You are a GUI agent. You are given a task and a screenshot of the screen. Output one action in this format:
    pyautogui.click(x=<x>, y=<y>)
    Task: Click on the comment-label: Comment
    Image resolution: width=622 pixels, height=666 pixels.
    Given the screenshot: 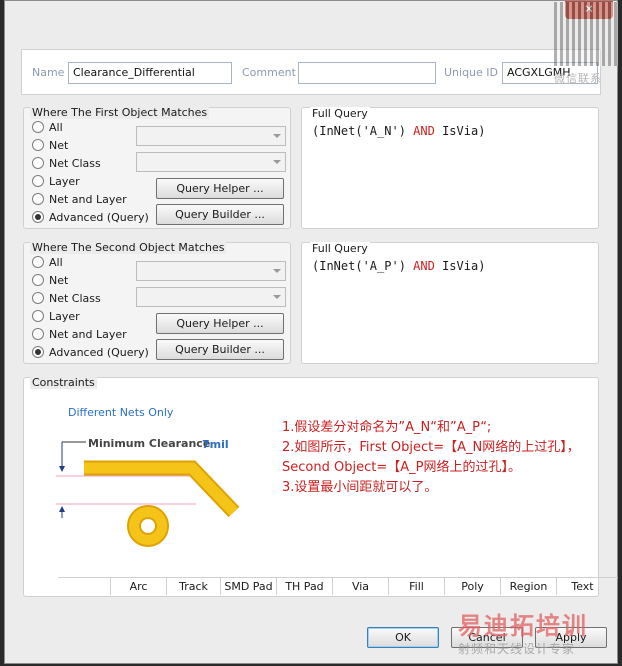 What is the action you would take?
    pyautogui.click(x=269, y=72)
    